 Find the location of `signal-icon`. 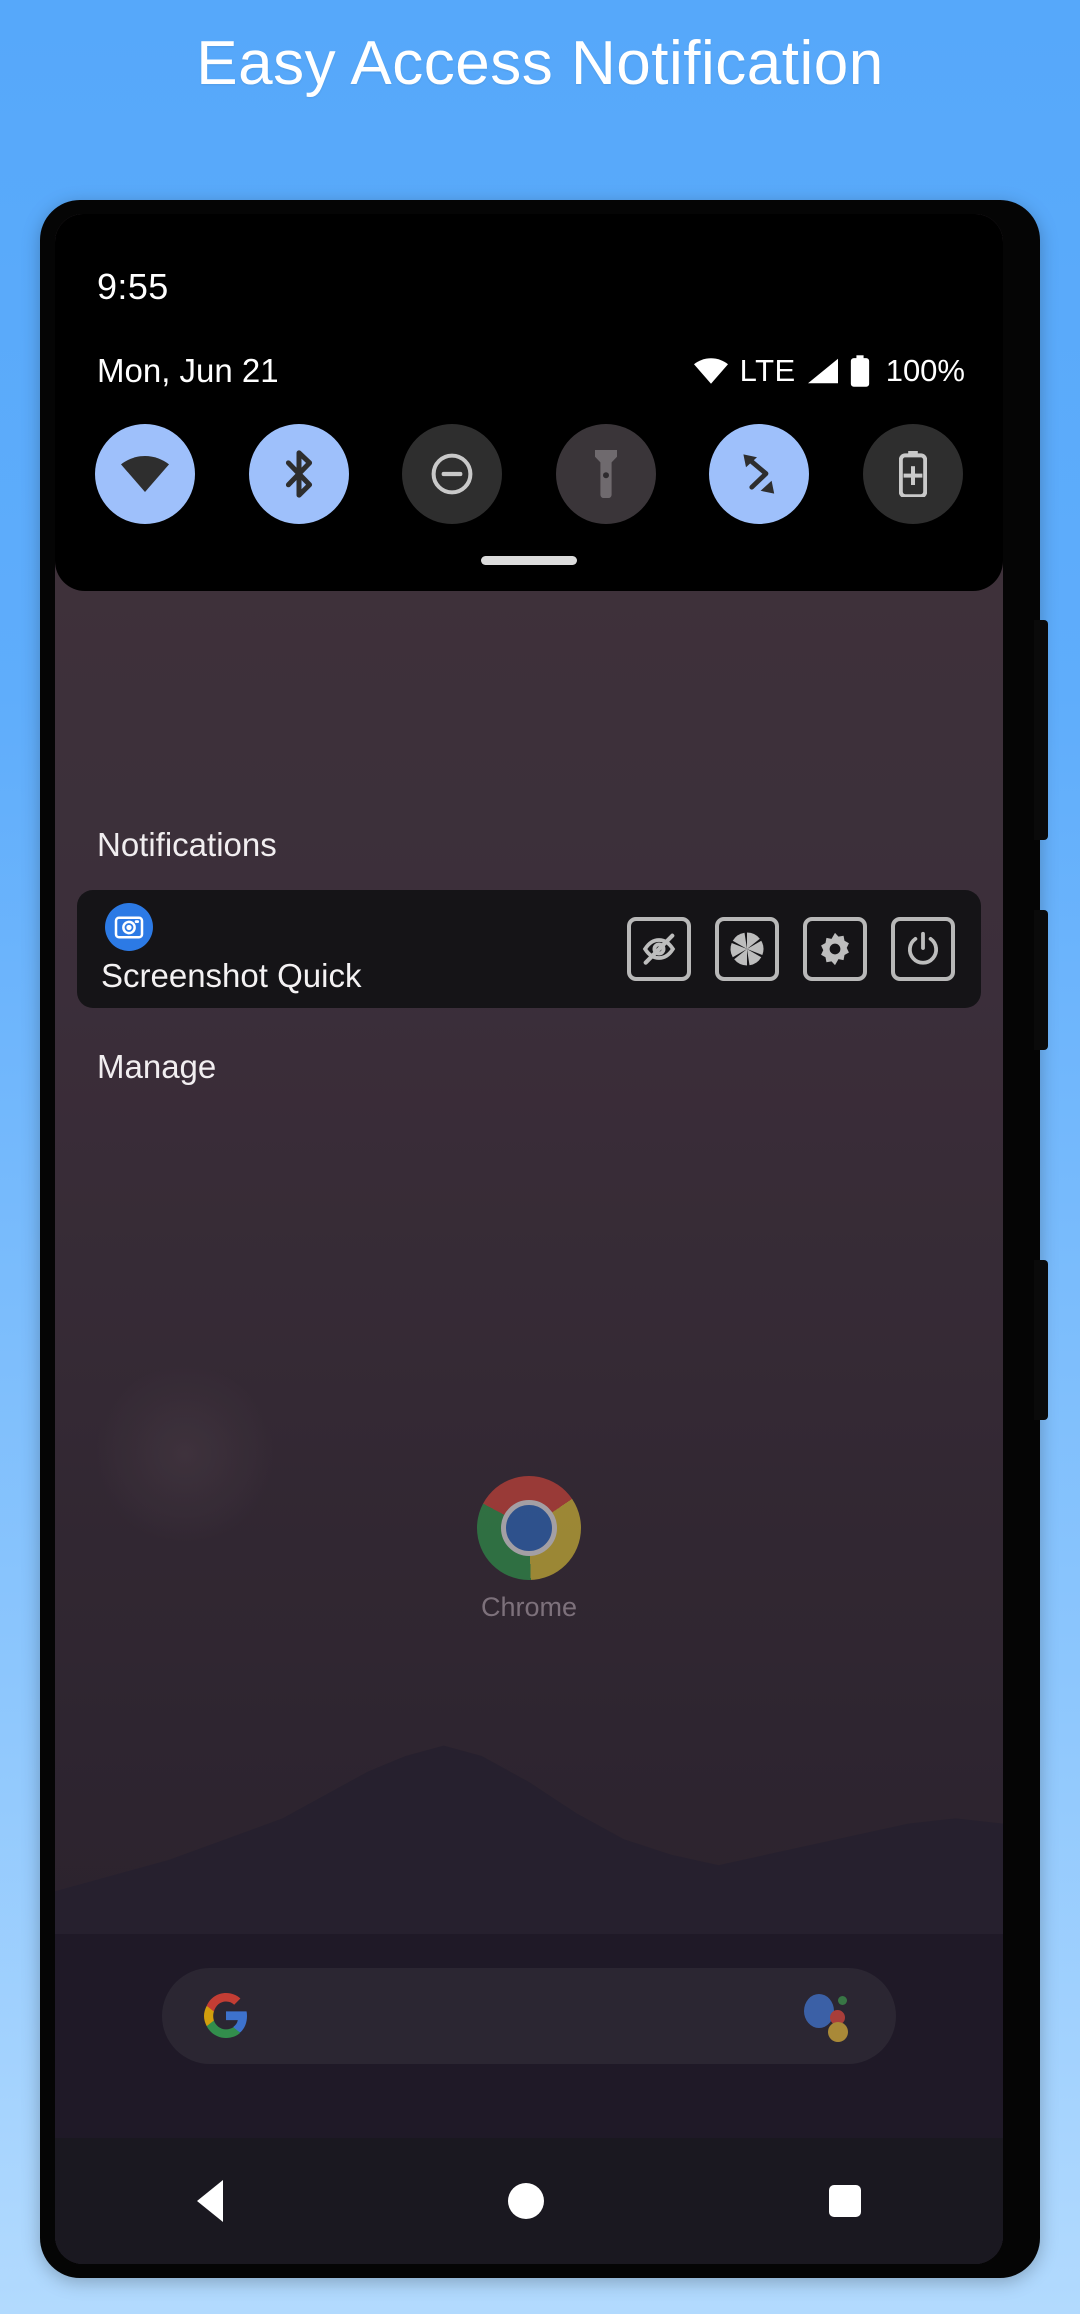

signal-icon is located at coordinates (822, 371).